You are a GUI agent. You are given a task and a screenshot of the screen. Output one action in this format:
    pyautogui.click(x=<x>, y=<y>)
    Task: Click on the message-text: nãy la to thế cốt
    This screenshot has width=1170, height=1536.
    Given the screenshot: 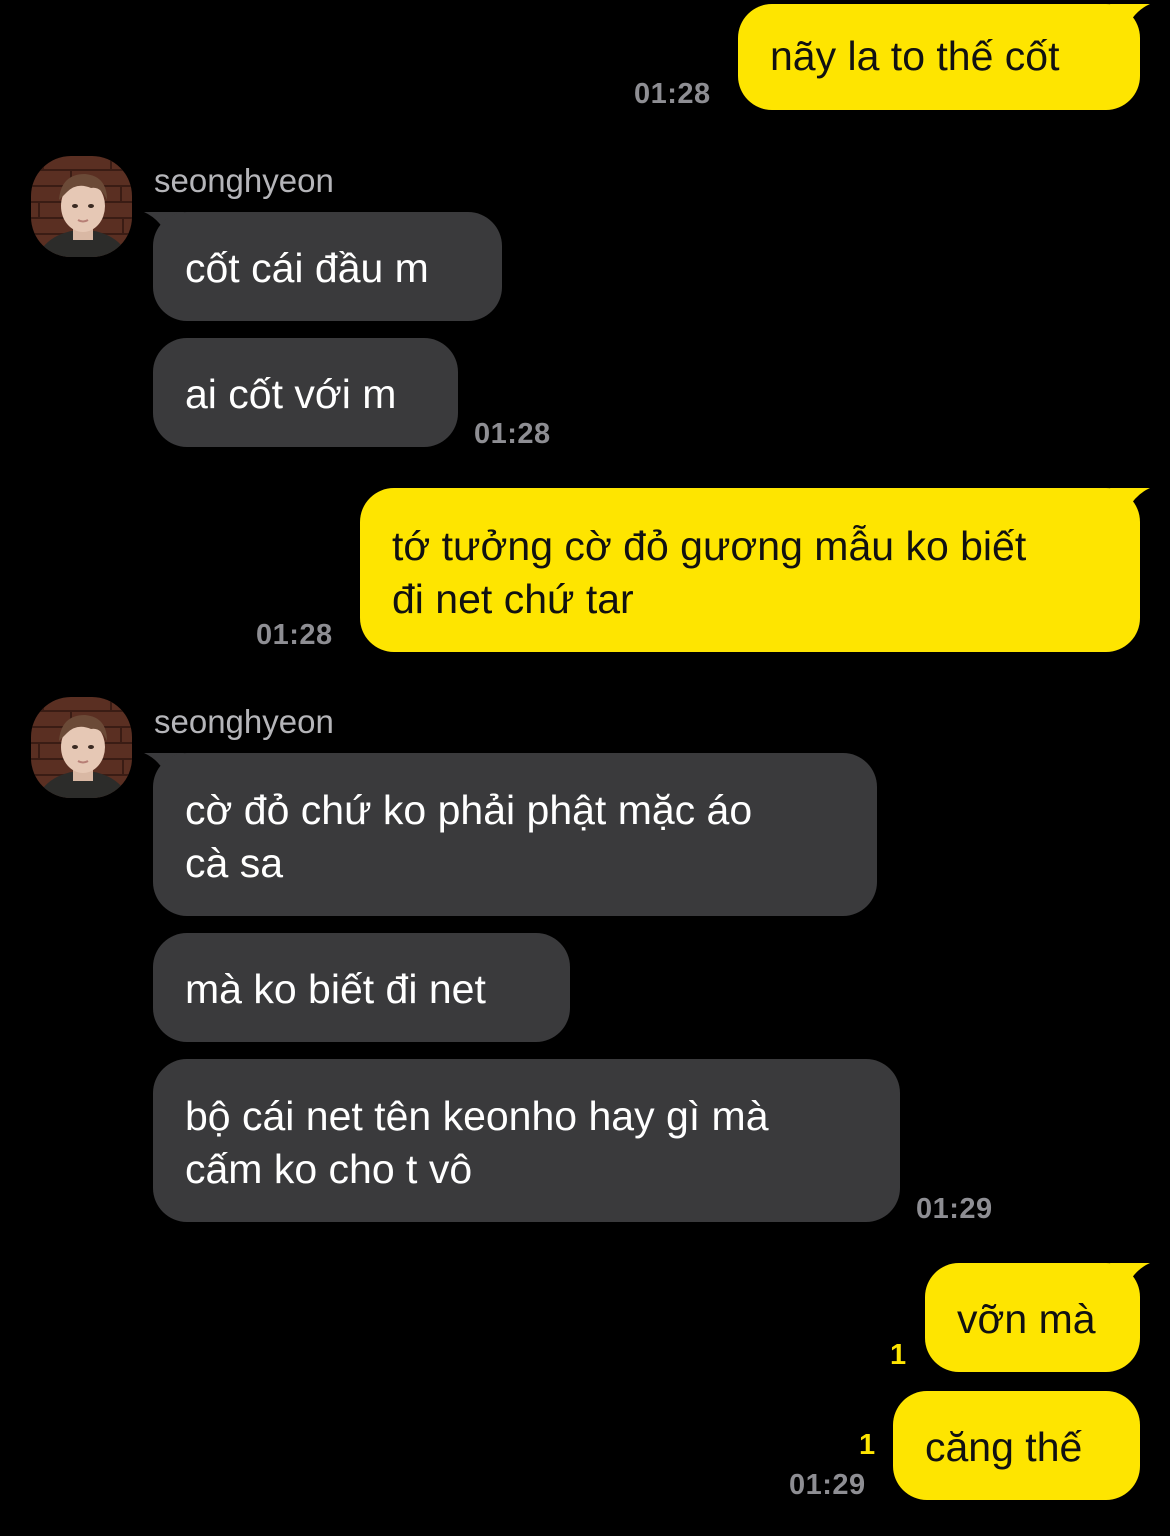 What is the action you would take?
    pyautogui.click(x=915, y=56)
    